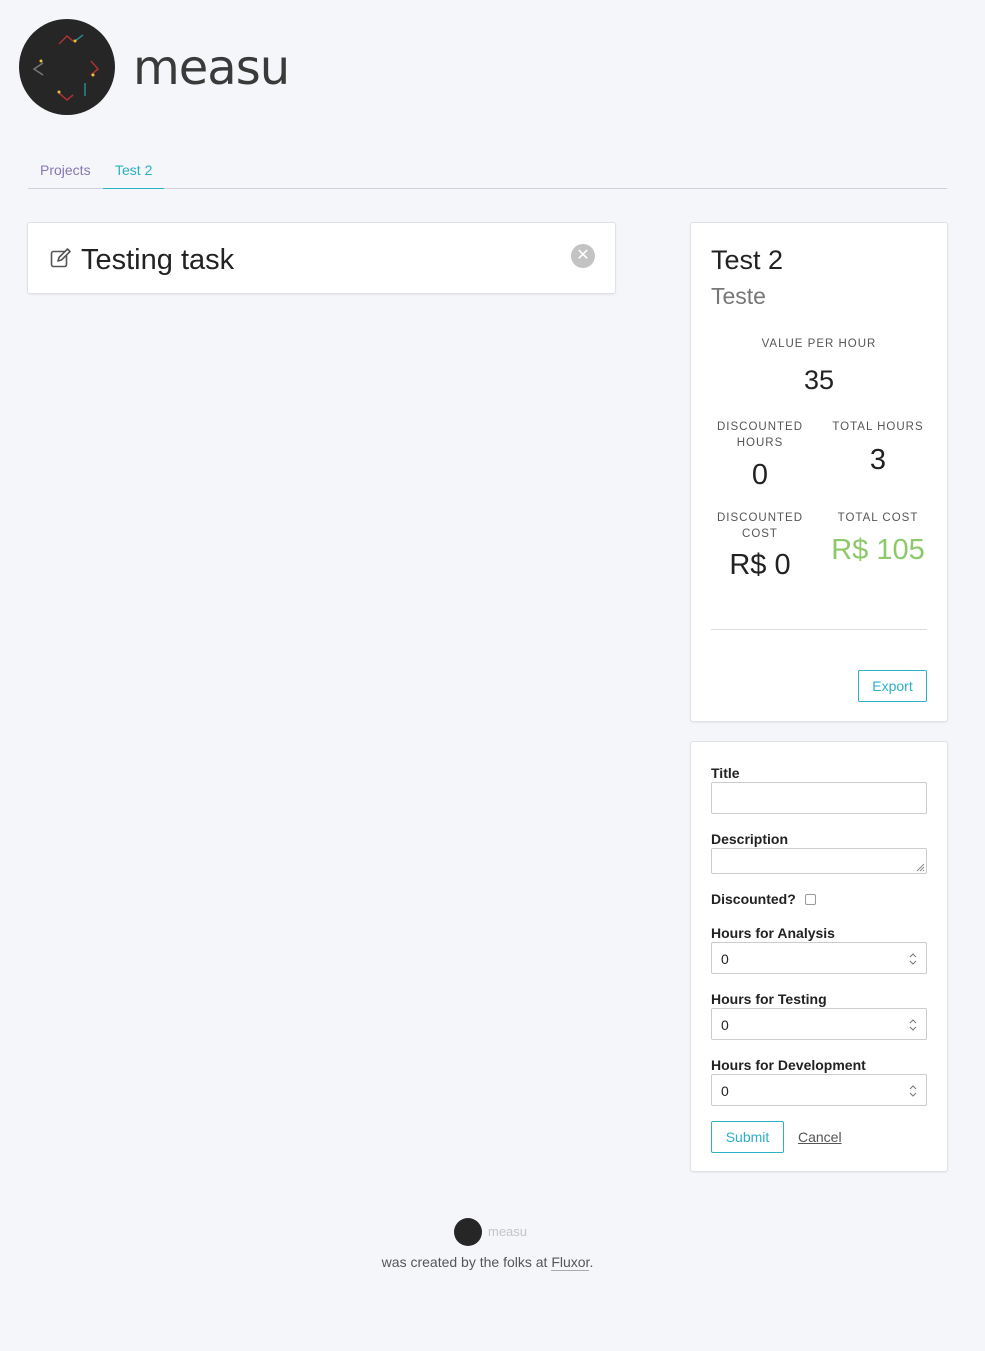 The width and height of the screenshot is (985, 1351). What do you see at coordinates (747, 260) in the screenshot?
I see `project-title: Test 2` at bounding box center [747, 260].